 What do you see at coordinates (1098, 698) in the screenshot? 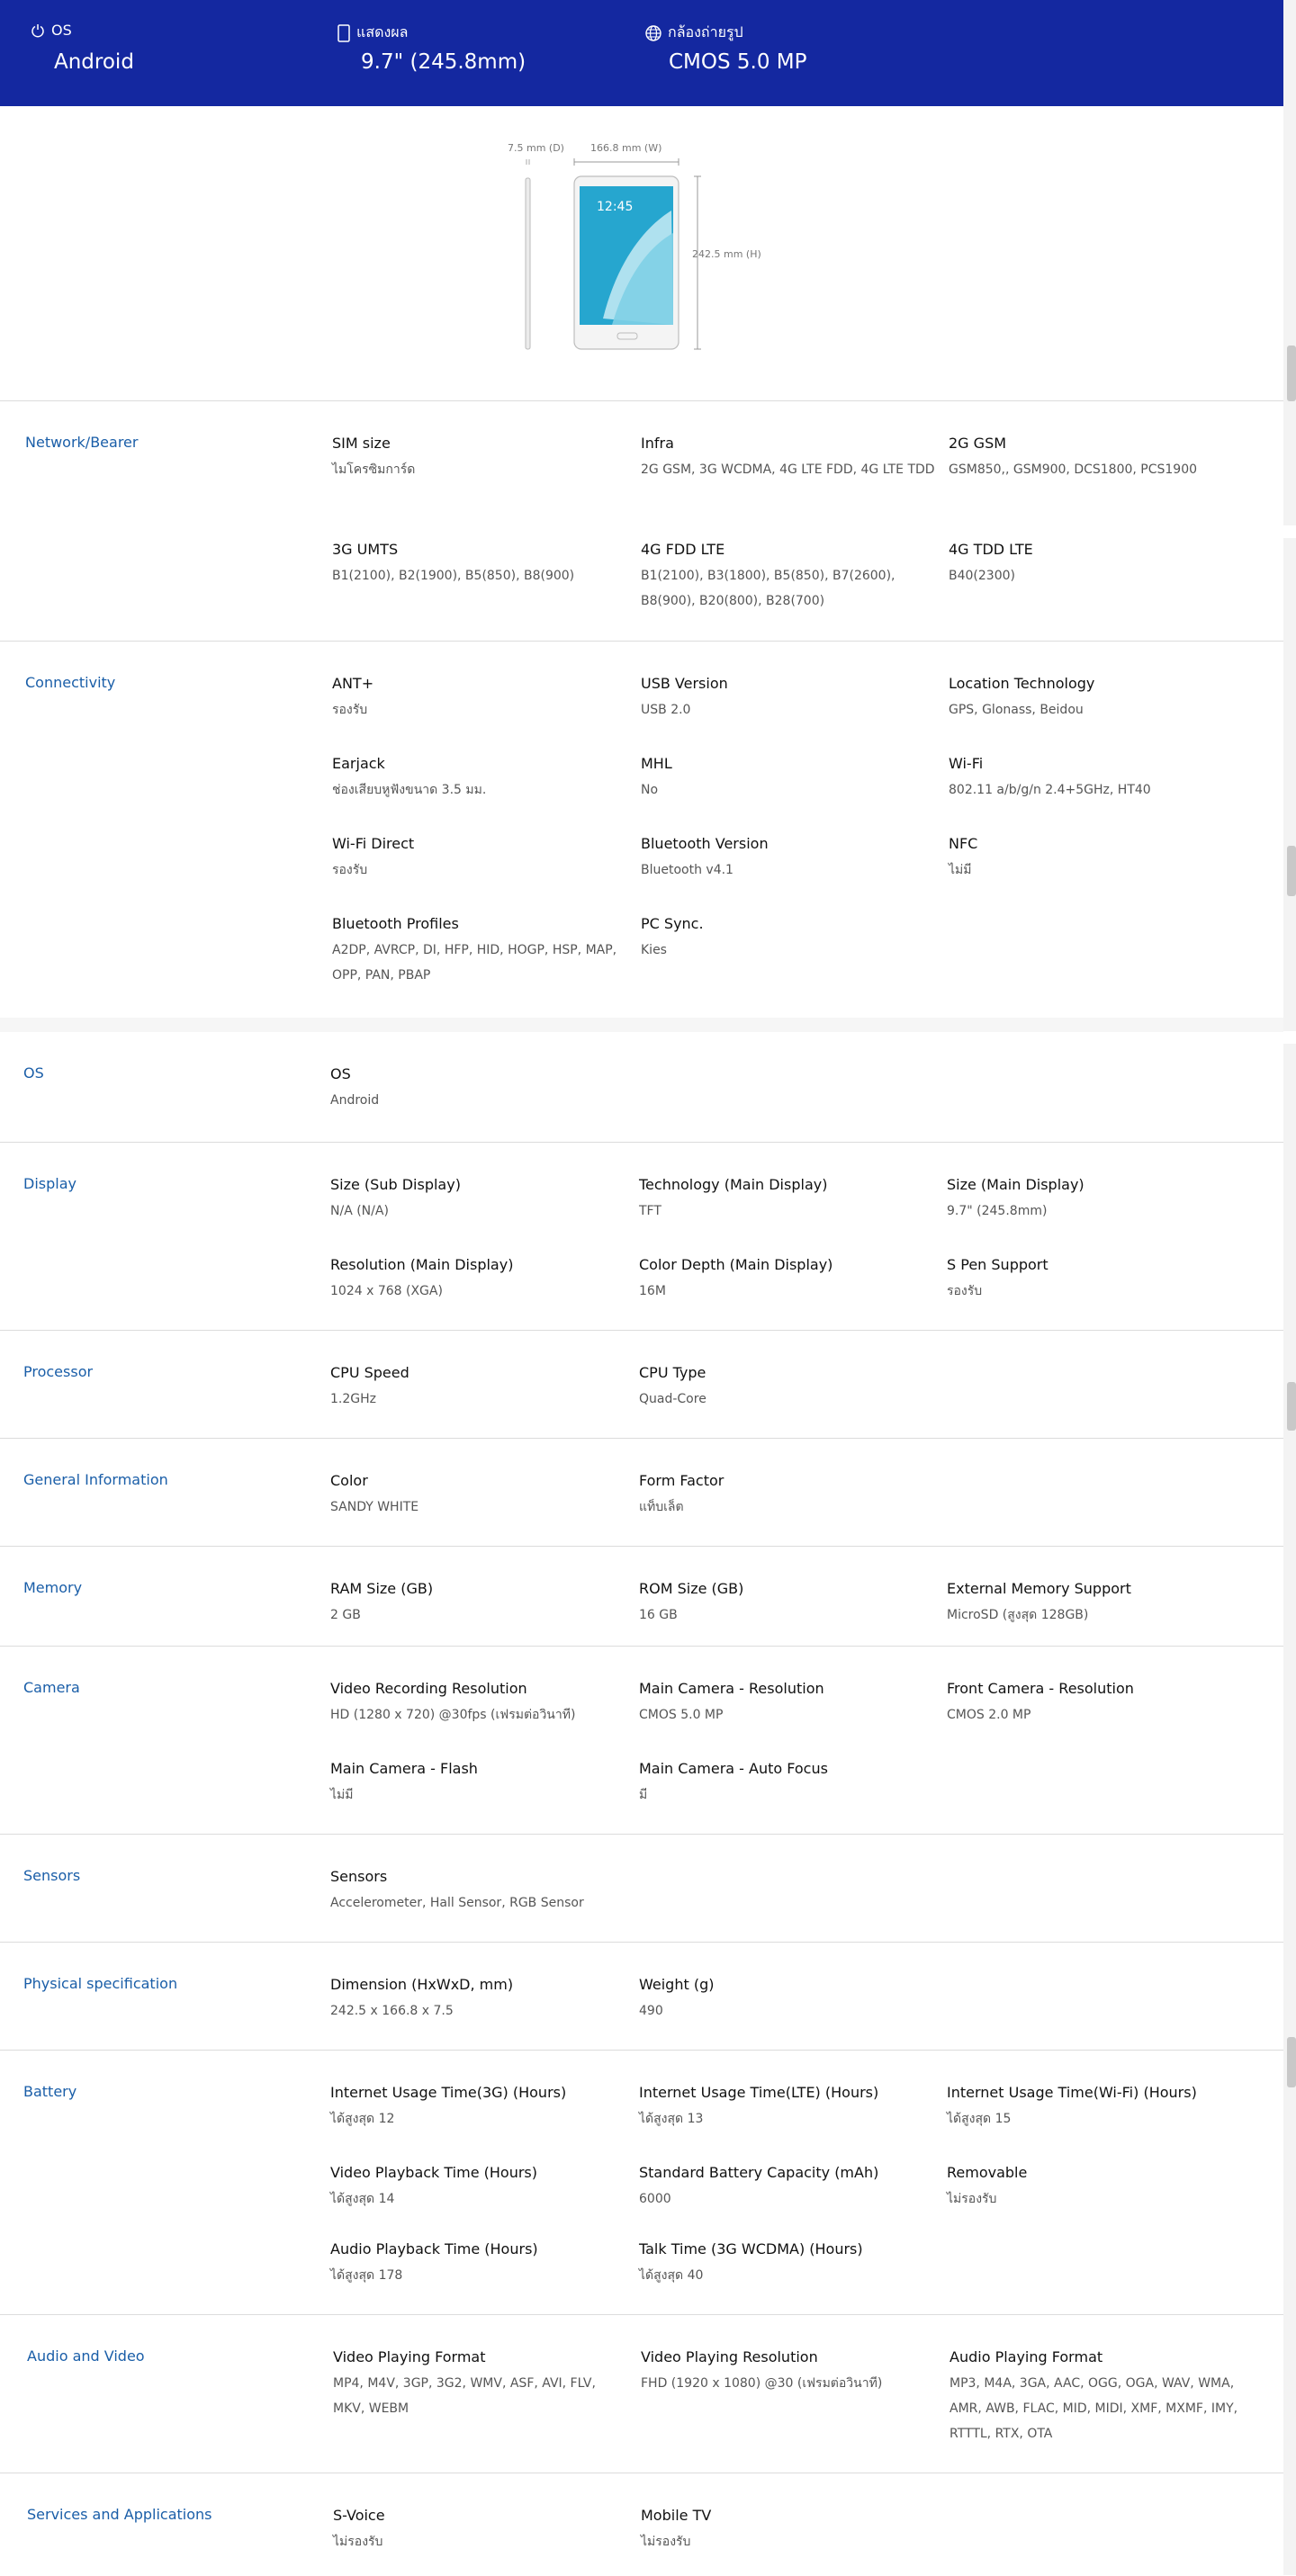
I see `spec-item: Location Technology GPS, Glonass, Beidou` at bounding box center [1098, 698].